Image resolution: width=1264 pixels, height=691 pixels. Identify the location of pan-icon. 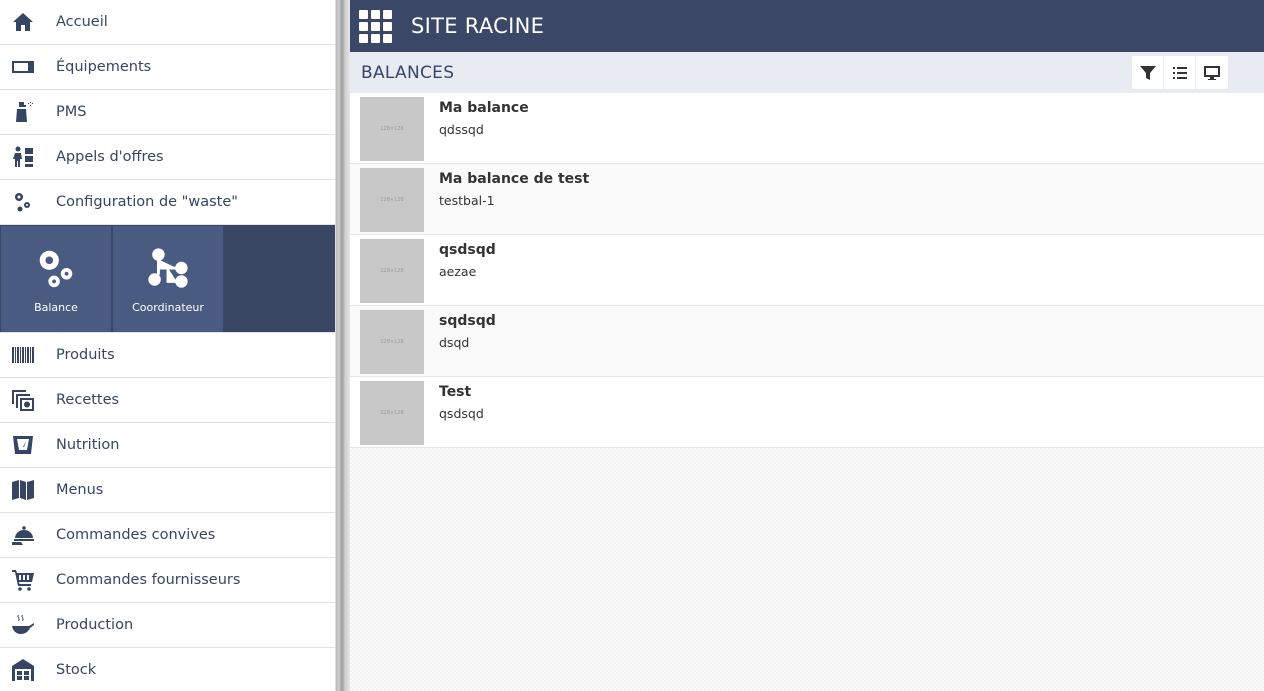
(22, 625).